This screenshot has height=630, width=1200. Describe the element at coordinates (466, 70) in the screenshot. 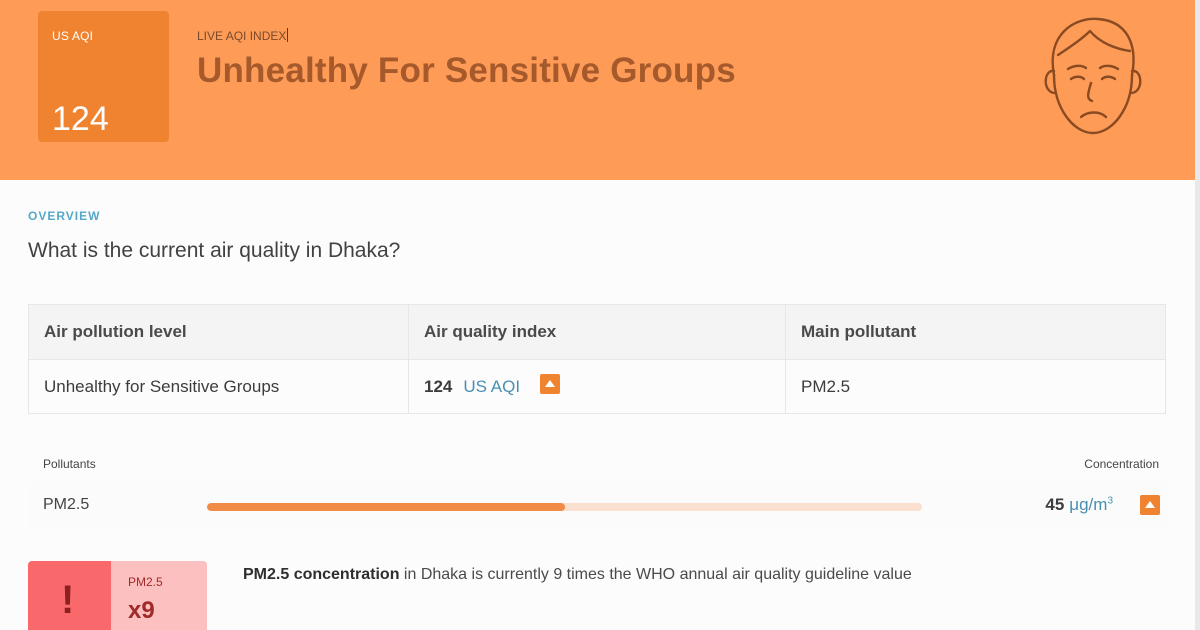

I see `aqi-status-title: Unhealthy For Sensitive Groups` at that location.